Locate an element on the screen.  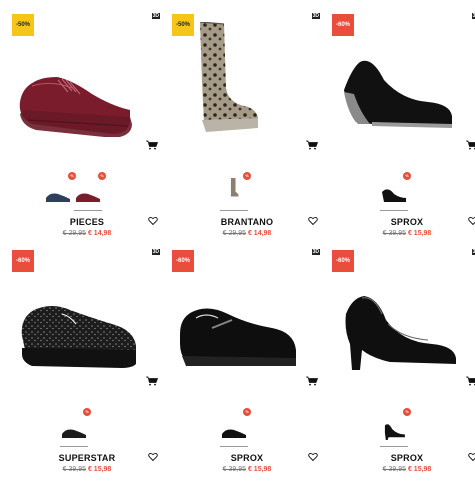
product-brand: BRANTANO is located at coordinates (247, 222).